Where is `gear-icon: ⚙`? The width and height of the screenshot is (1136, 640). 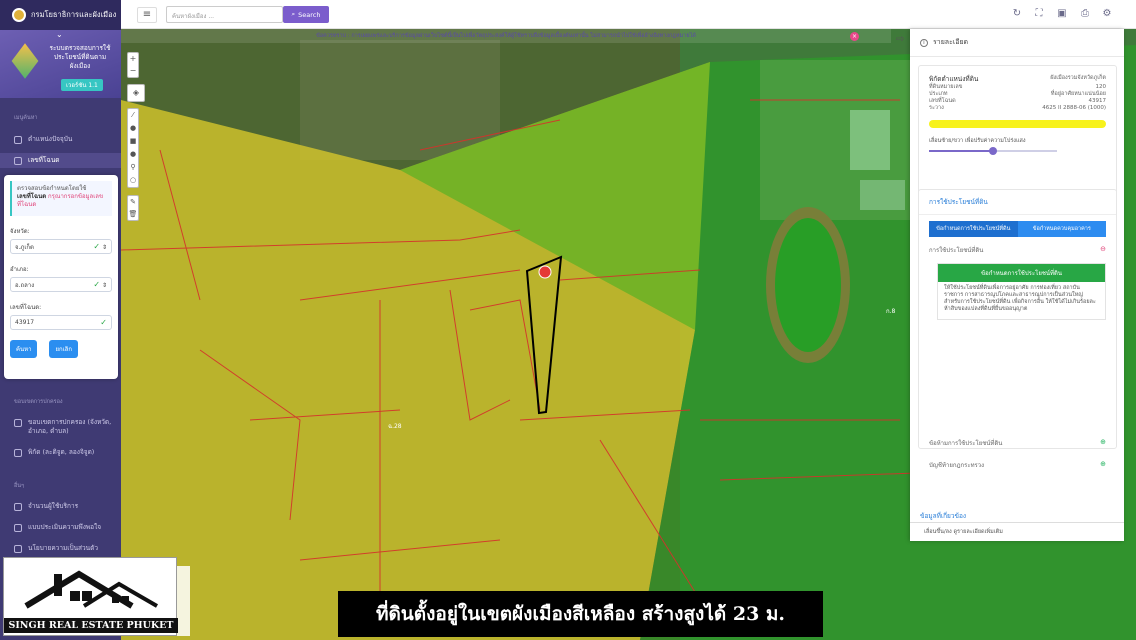 gear-icon: ⚙ is located at coordinates (1107, 14).